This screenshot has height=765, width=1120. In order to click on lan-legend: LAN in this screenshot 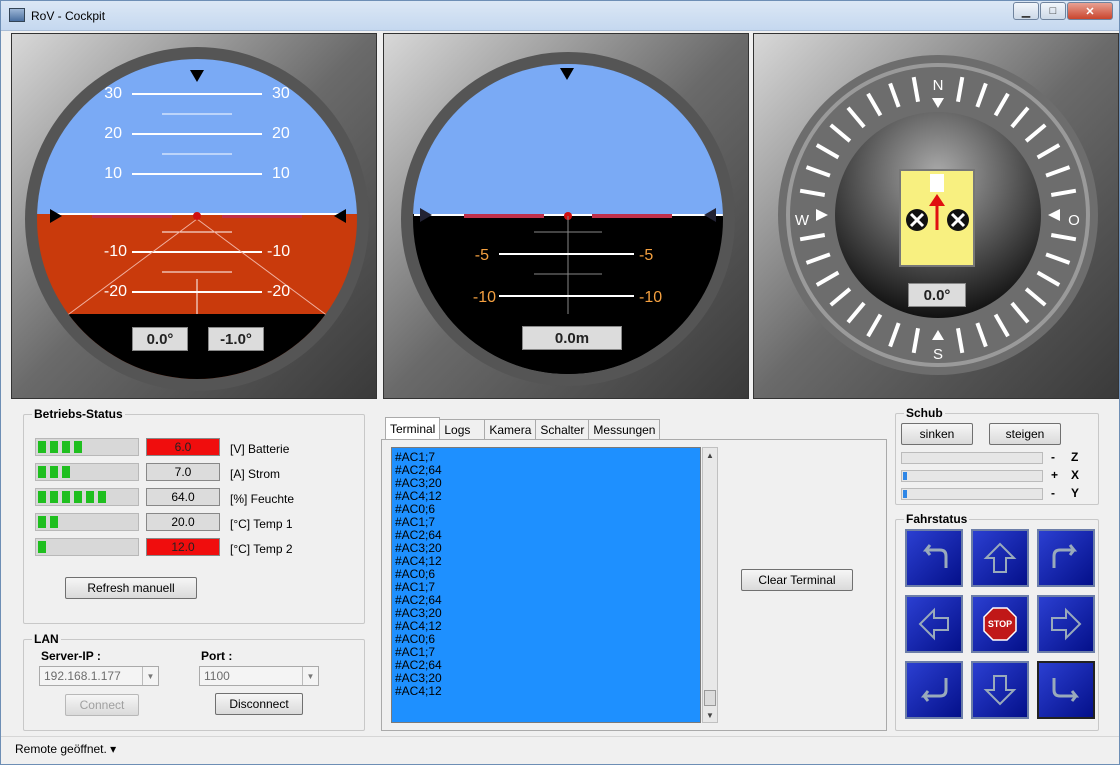, I will do `click(46, 639)`.